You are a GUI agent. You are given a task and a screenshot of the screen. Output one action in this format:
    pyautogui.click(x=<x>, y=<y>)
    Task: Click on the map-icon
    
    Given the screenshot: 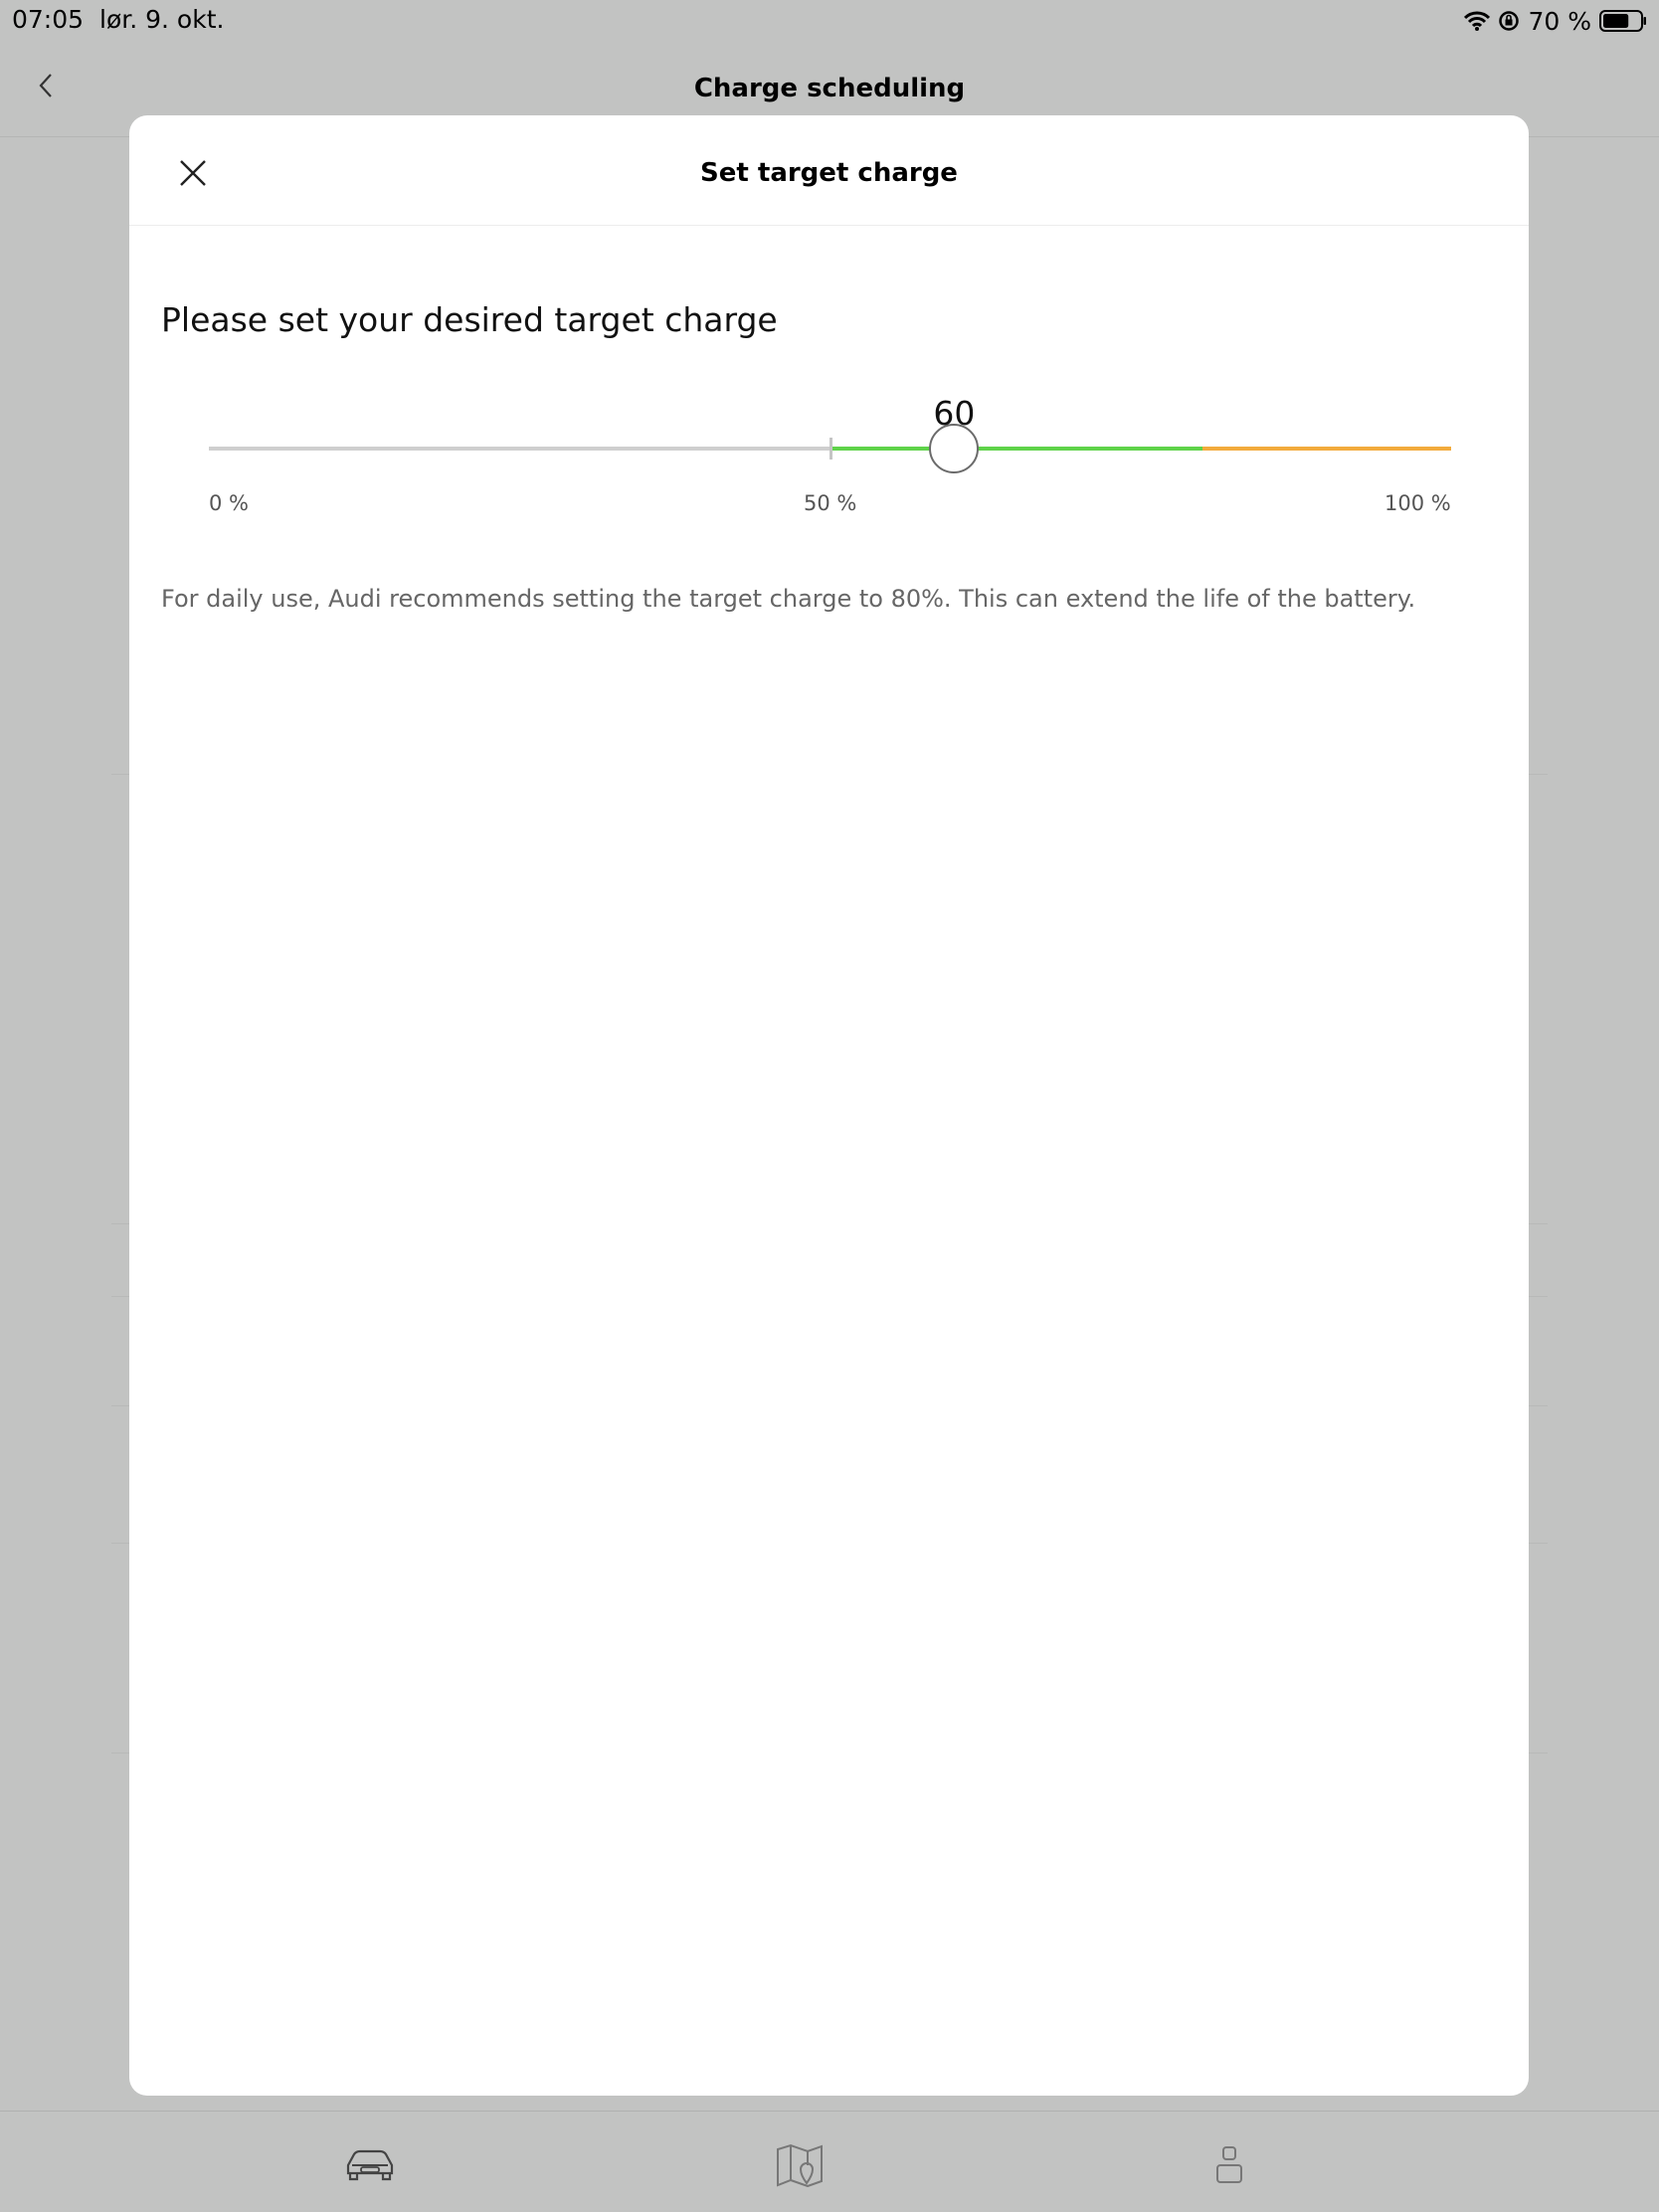 What is the action you would take?
    pyautogui.click(x=800, y=2165)
    